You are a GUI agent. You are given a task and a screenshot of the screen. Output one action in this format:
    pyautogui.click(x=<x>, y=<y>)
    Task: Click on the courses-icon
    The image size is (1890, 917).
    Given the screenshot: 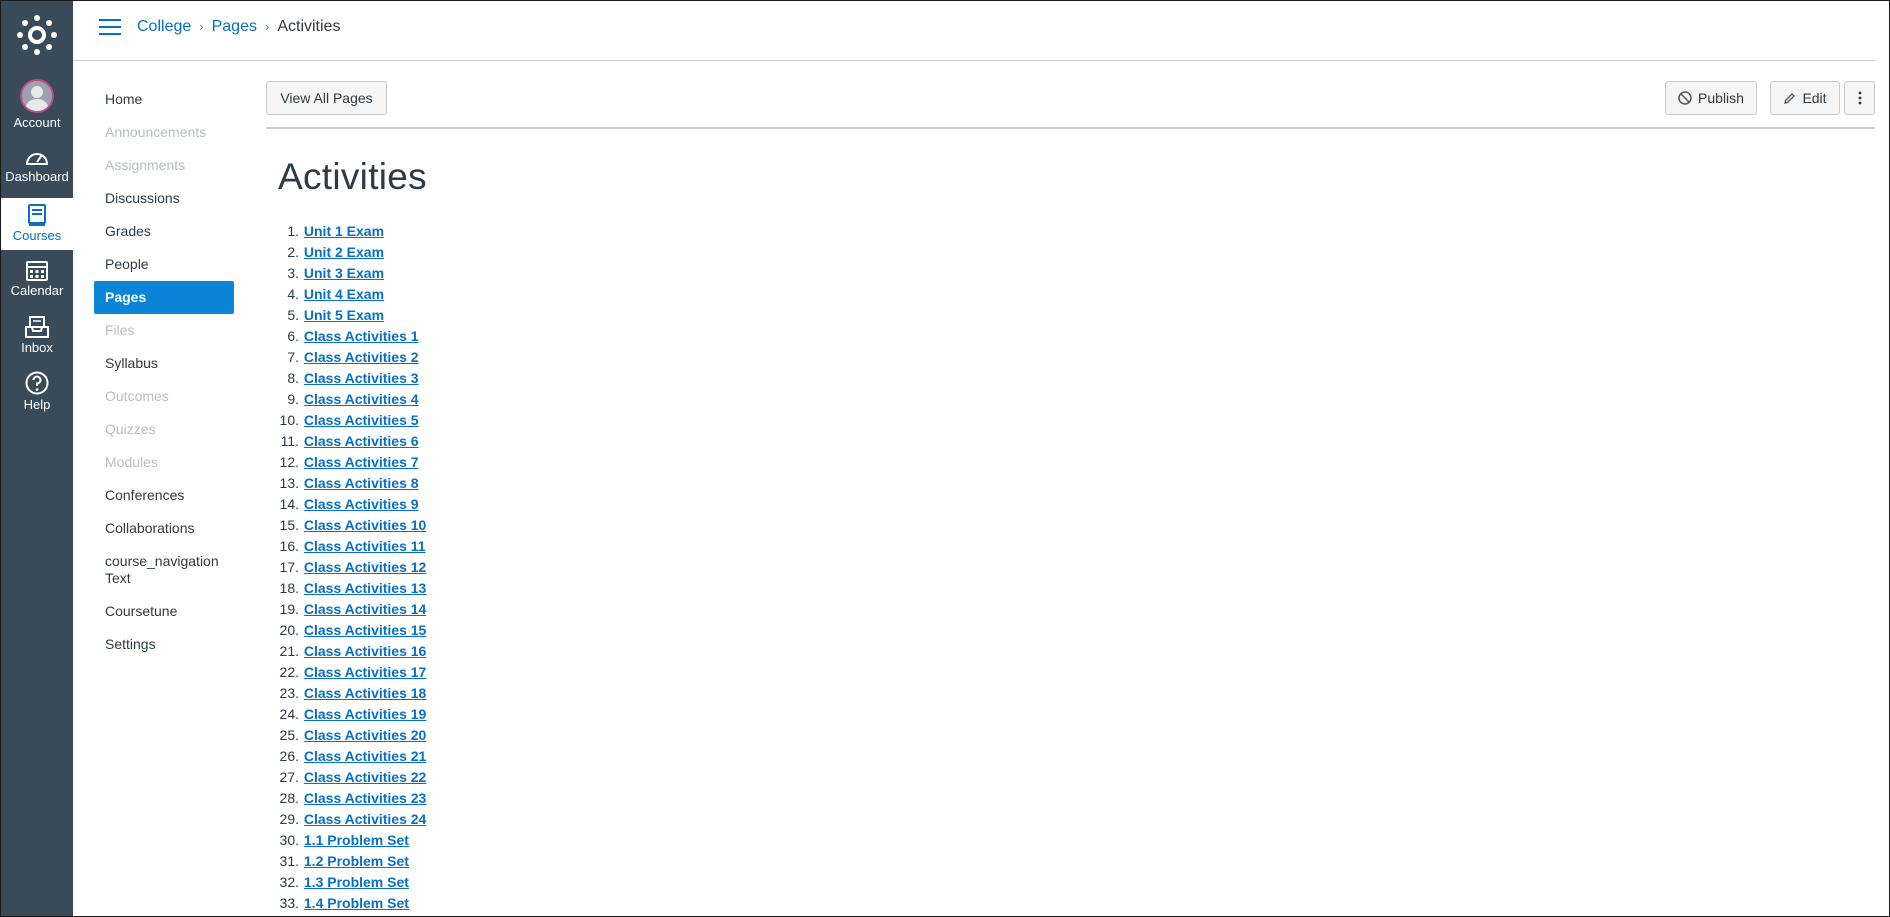 What is the action you would take?
    pyautogui.click(x=37, y=215)
    